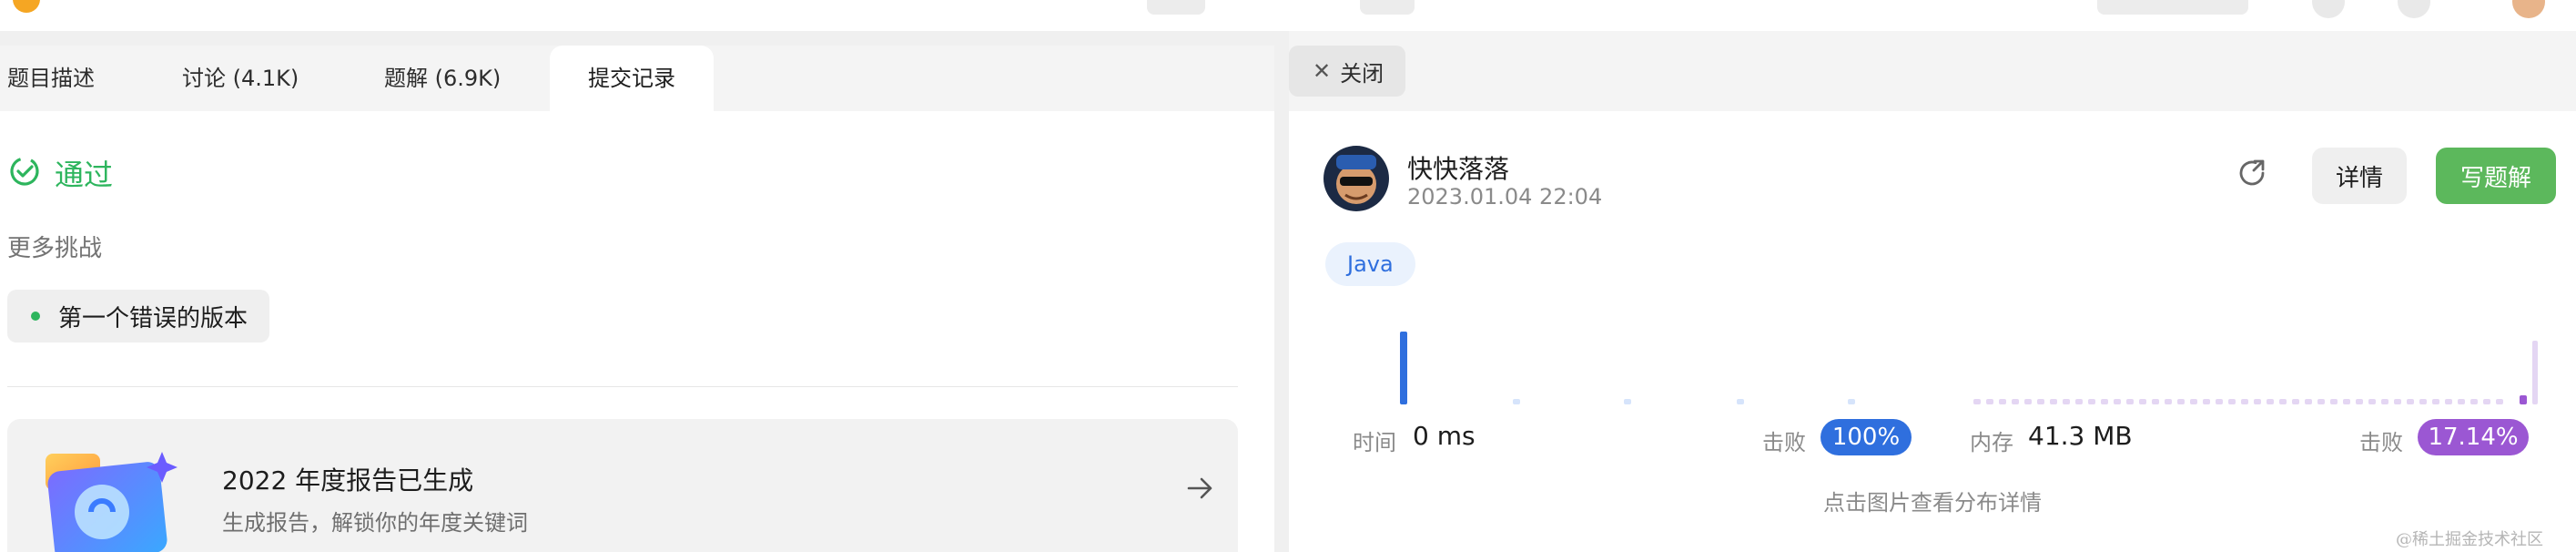 The height and width of the screenshot is (552, 2576). Describe the element at coordinates (1199, 490) in the screenshot. I see `arrow-right-icon` at that location.